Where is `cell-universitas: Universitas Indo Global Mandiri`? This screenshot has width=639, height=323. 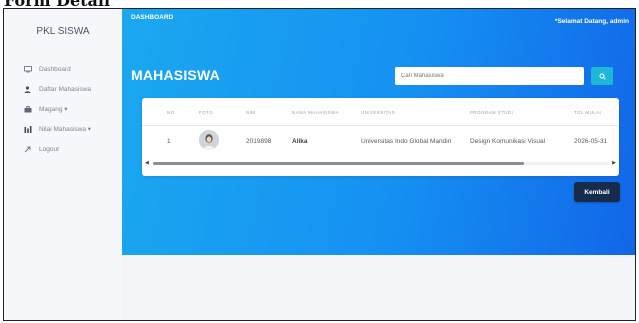
cell-universitas: Universitas Indo Global Mandiri is located at coordinates (406, 141).